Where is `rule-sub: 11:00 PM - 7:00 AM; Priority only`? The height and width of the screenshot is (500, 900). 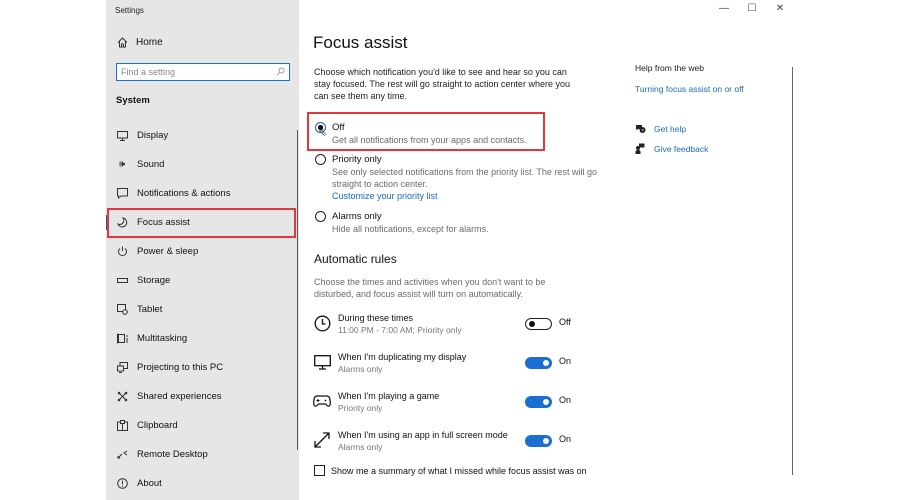
rule-sub: 11:00 PM - 7:00 AM; Priority only is located at coordinates (400, 330).